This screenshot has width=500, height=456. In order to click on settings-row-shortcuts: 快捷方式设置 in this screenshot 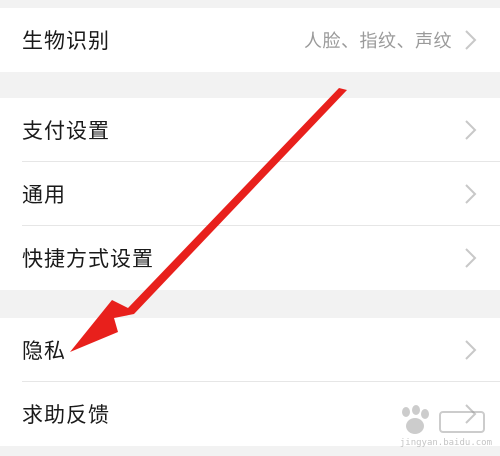, I will do `click(250, 258)`.